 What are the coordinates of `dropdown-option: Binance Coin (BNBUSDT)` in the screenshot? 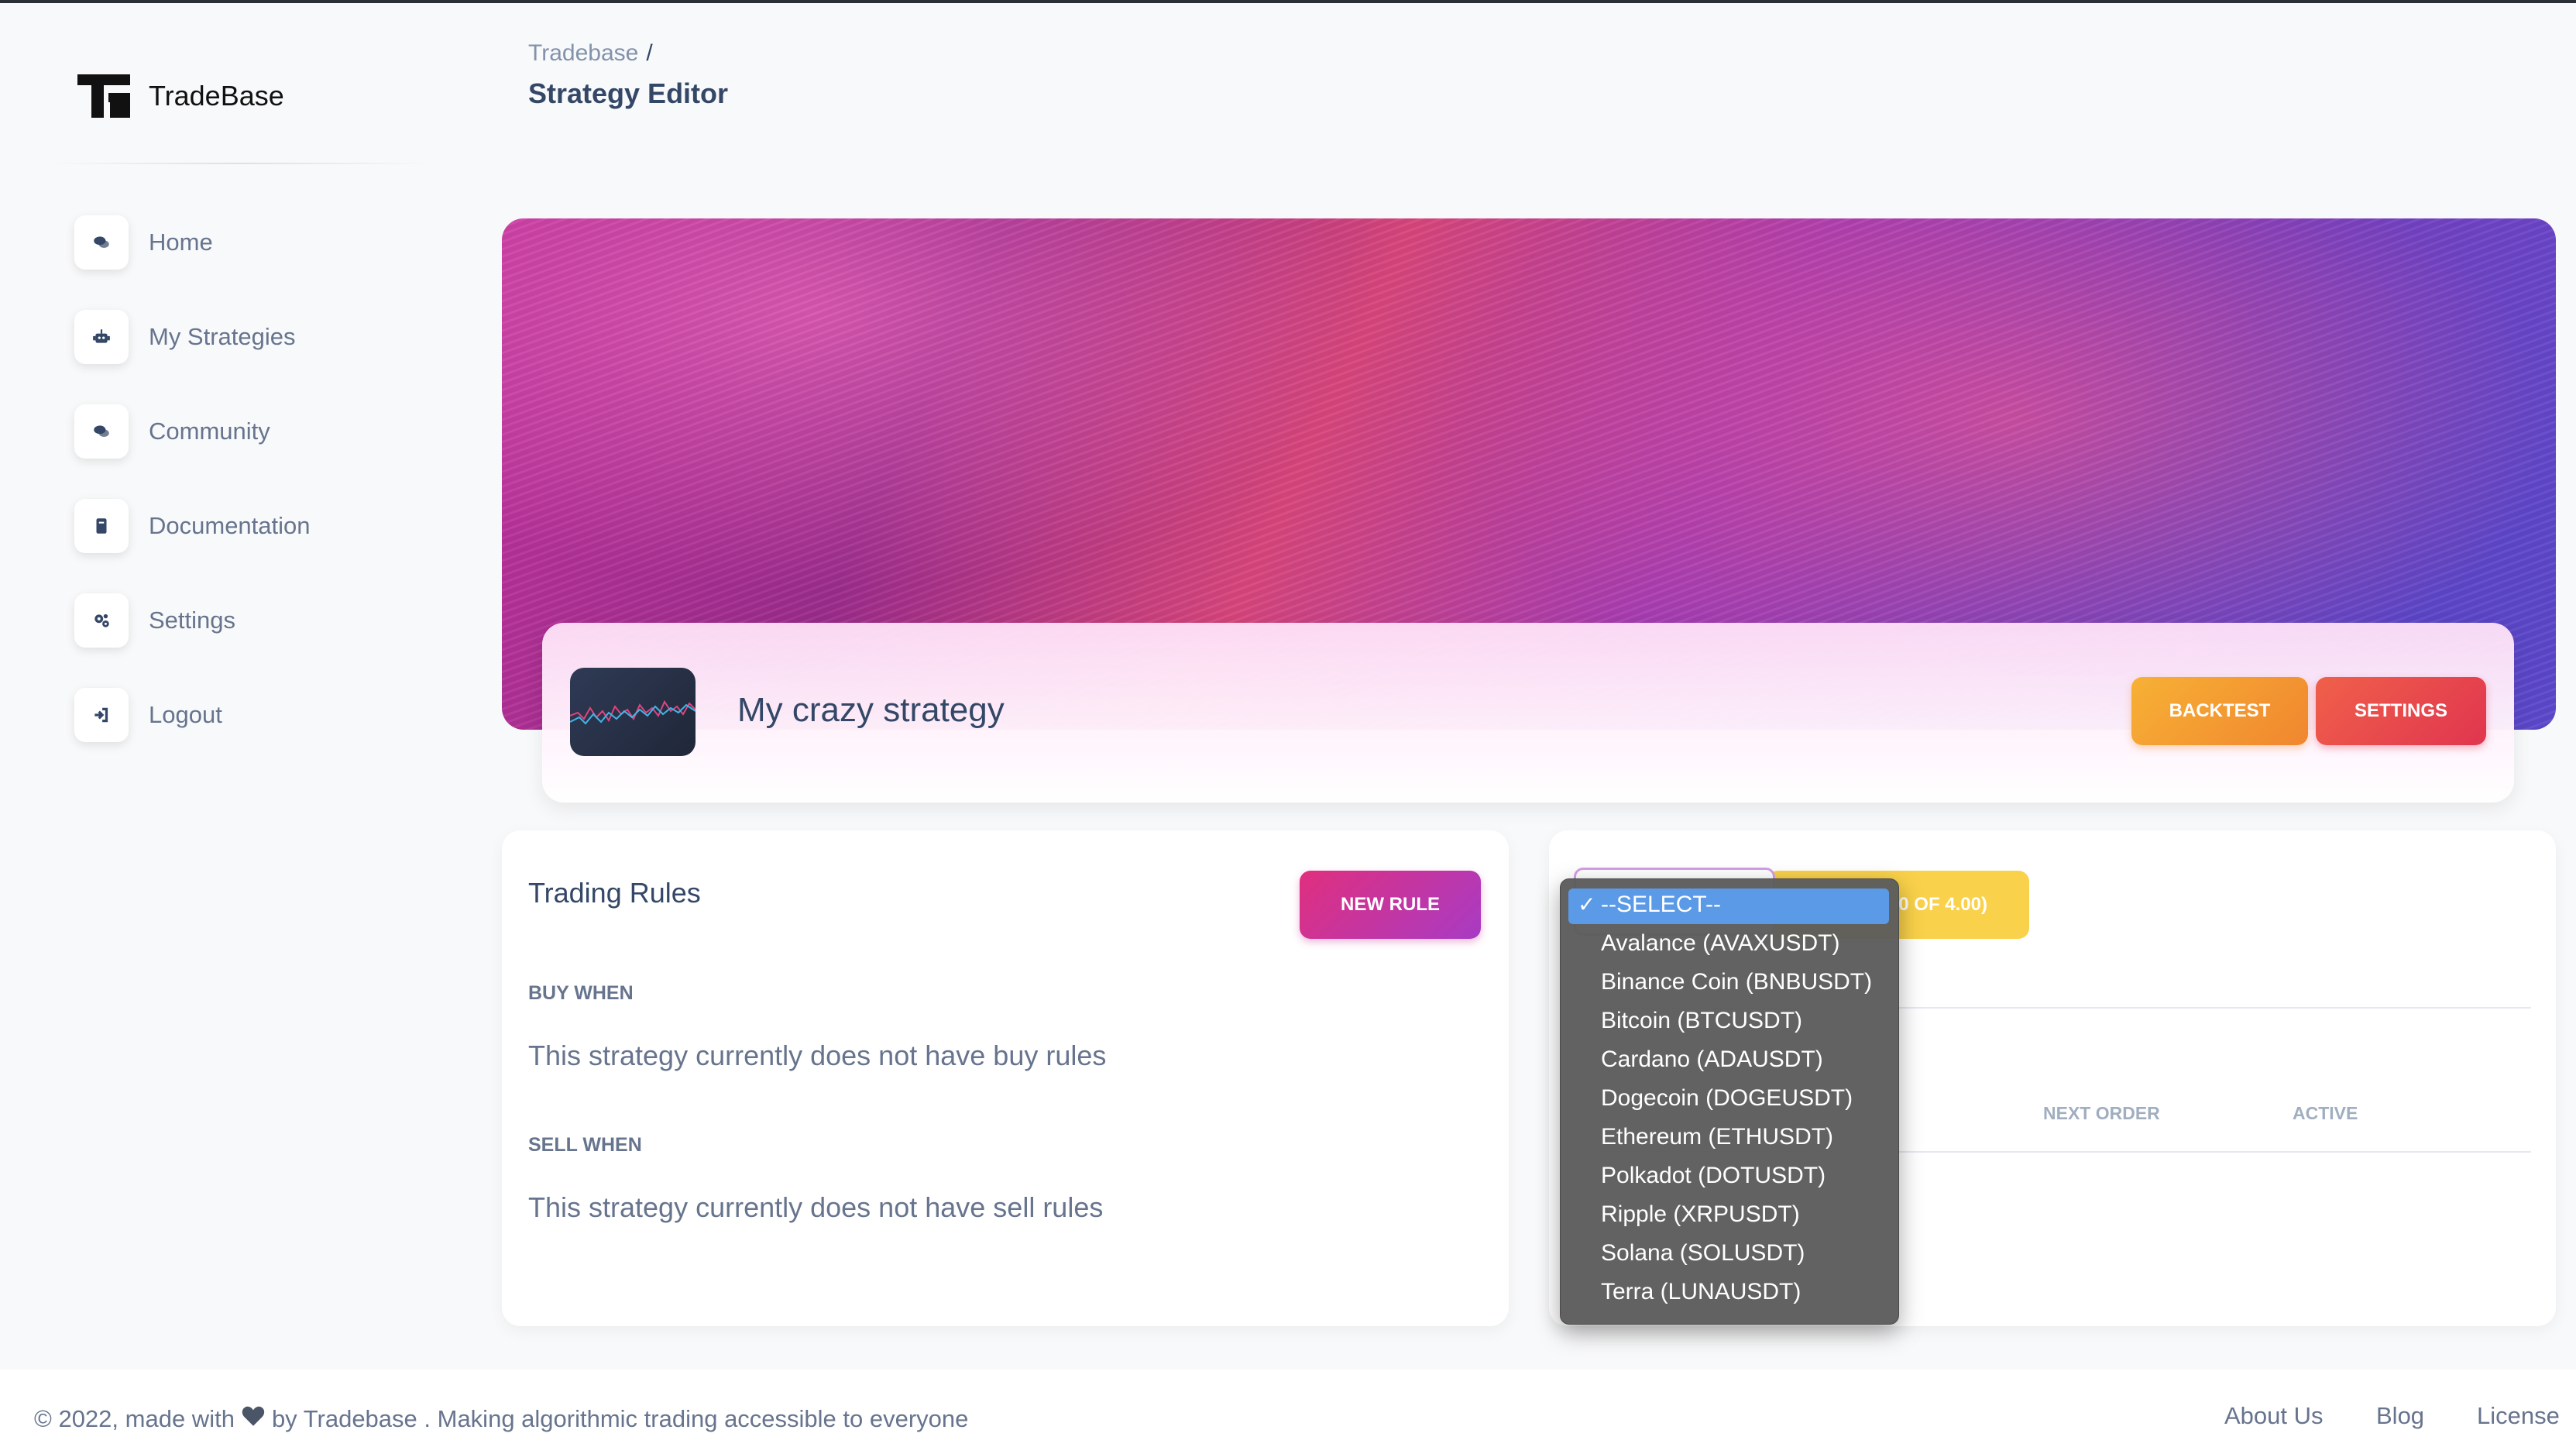 It's located at (1736, 982).